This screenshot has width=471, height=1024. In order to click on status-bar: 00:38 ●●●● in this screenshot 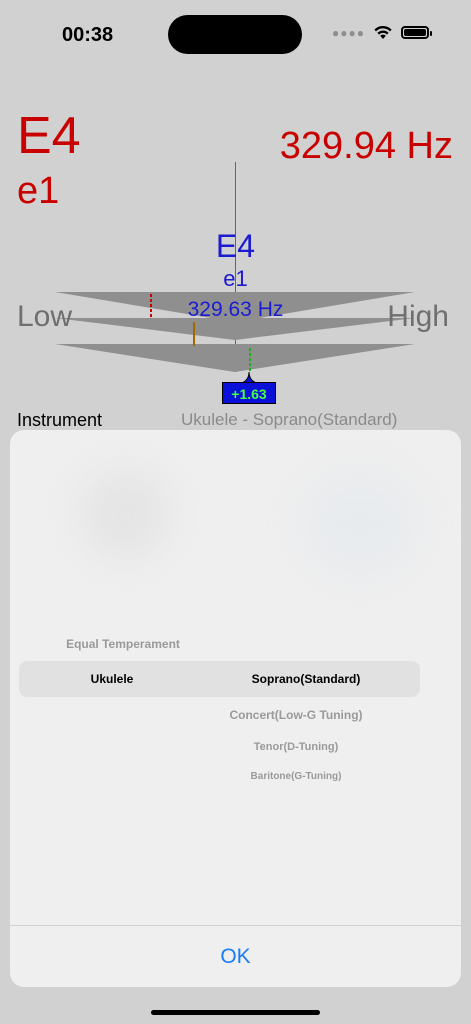, I will do `click(235, 35)`.